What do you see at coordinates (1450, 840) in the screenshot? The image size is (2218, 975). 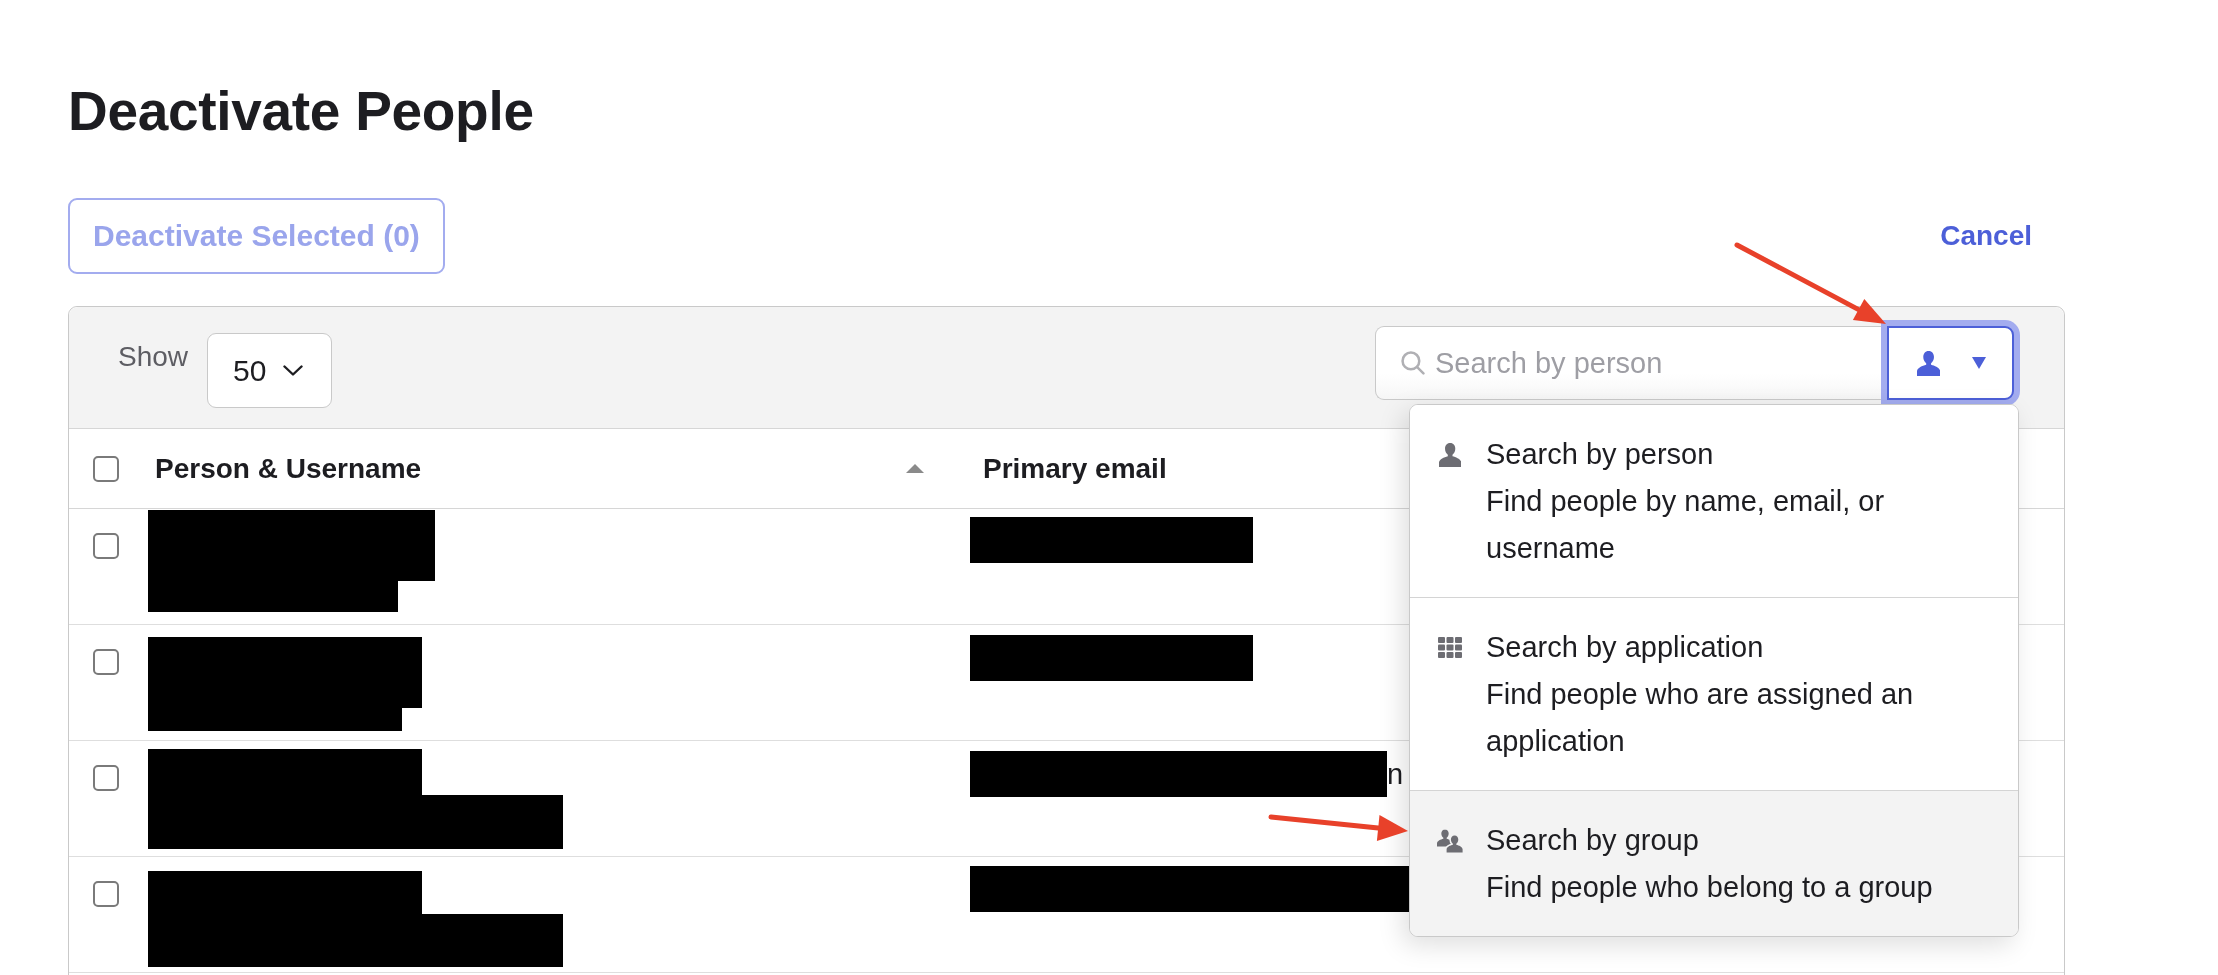 I see `group-icon` at bounding box center [1450, 840].